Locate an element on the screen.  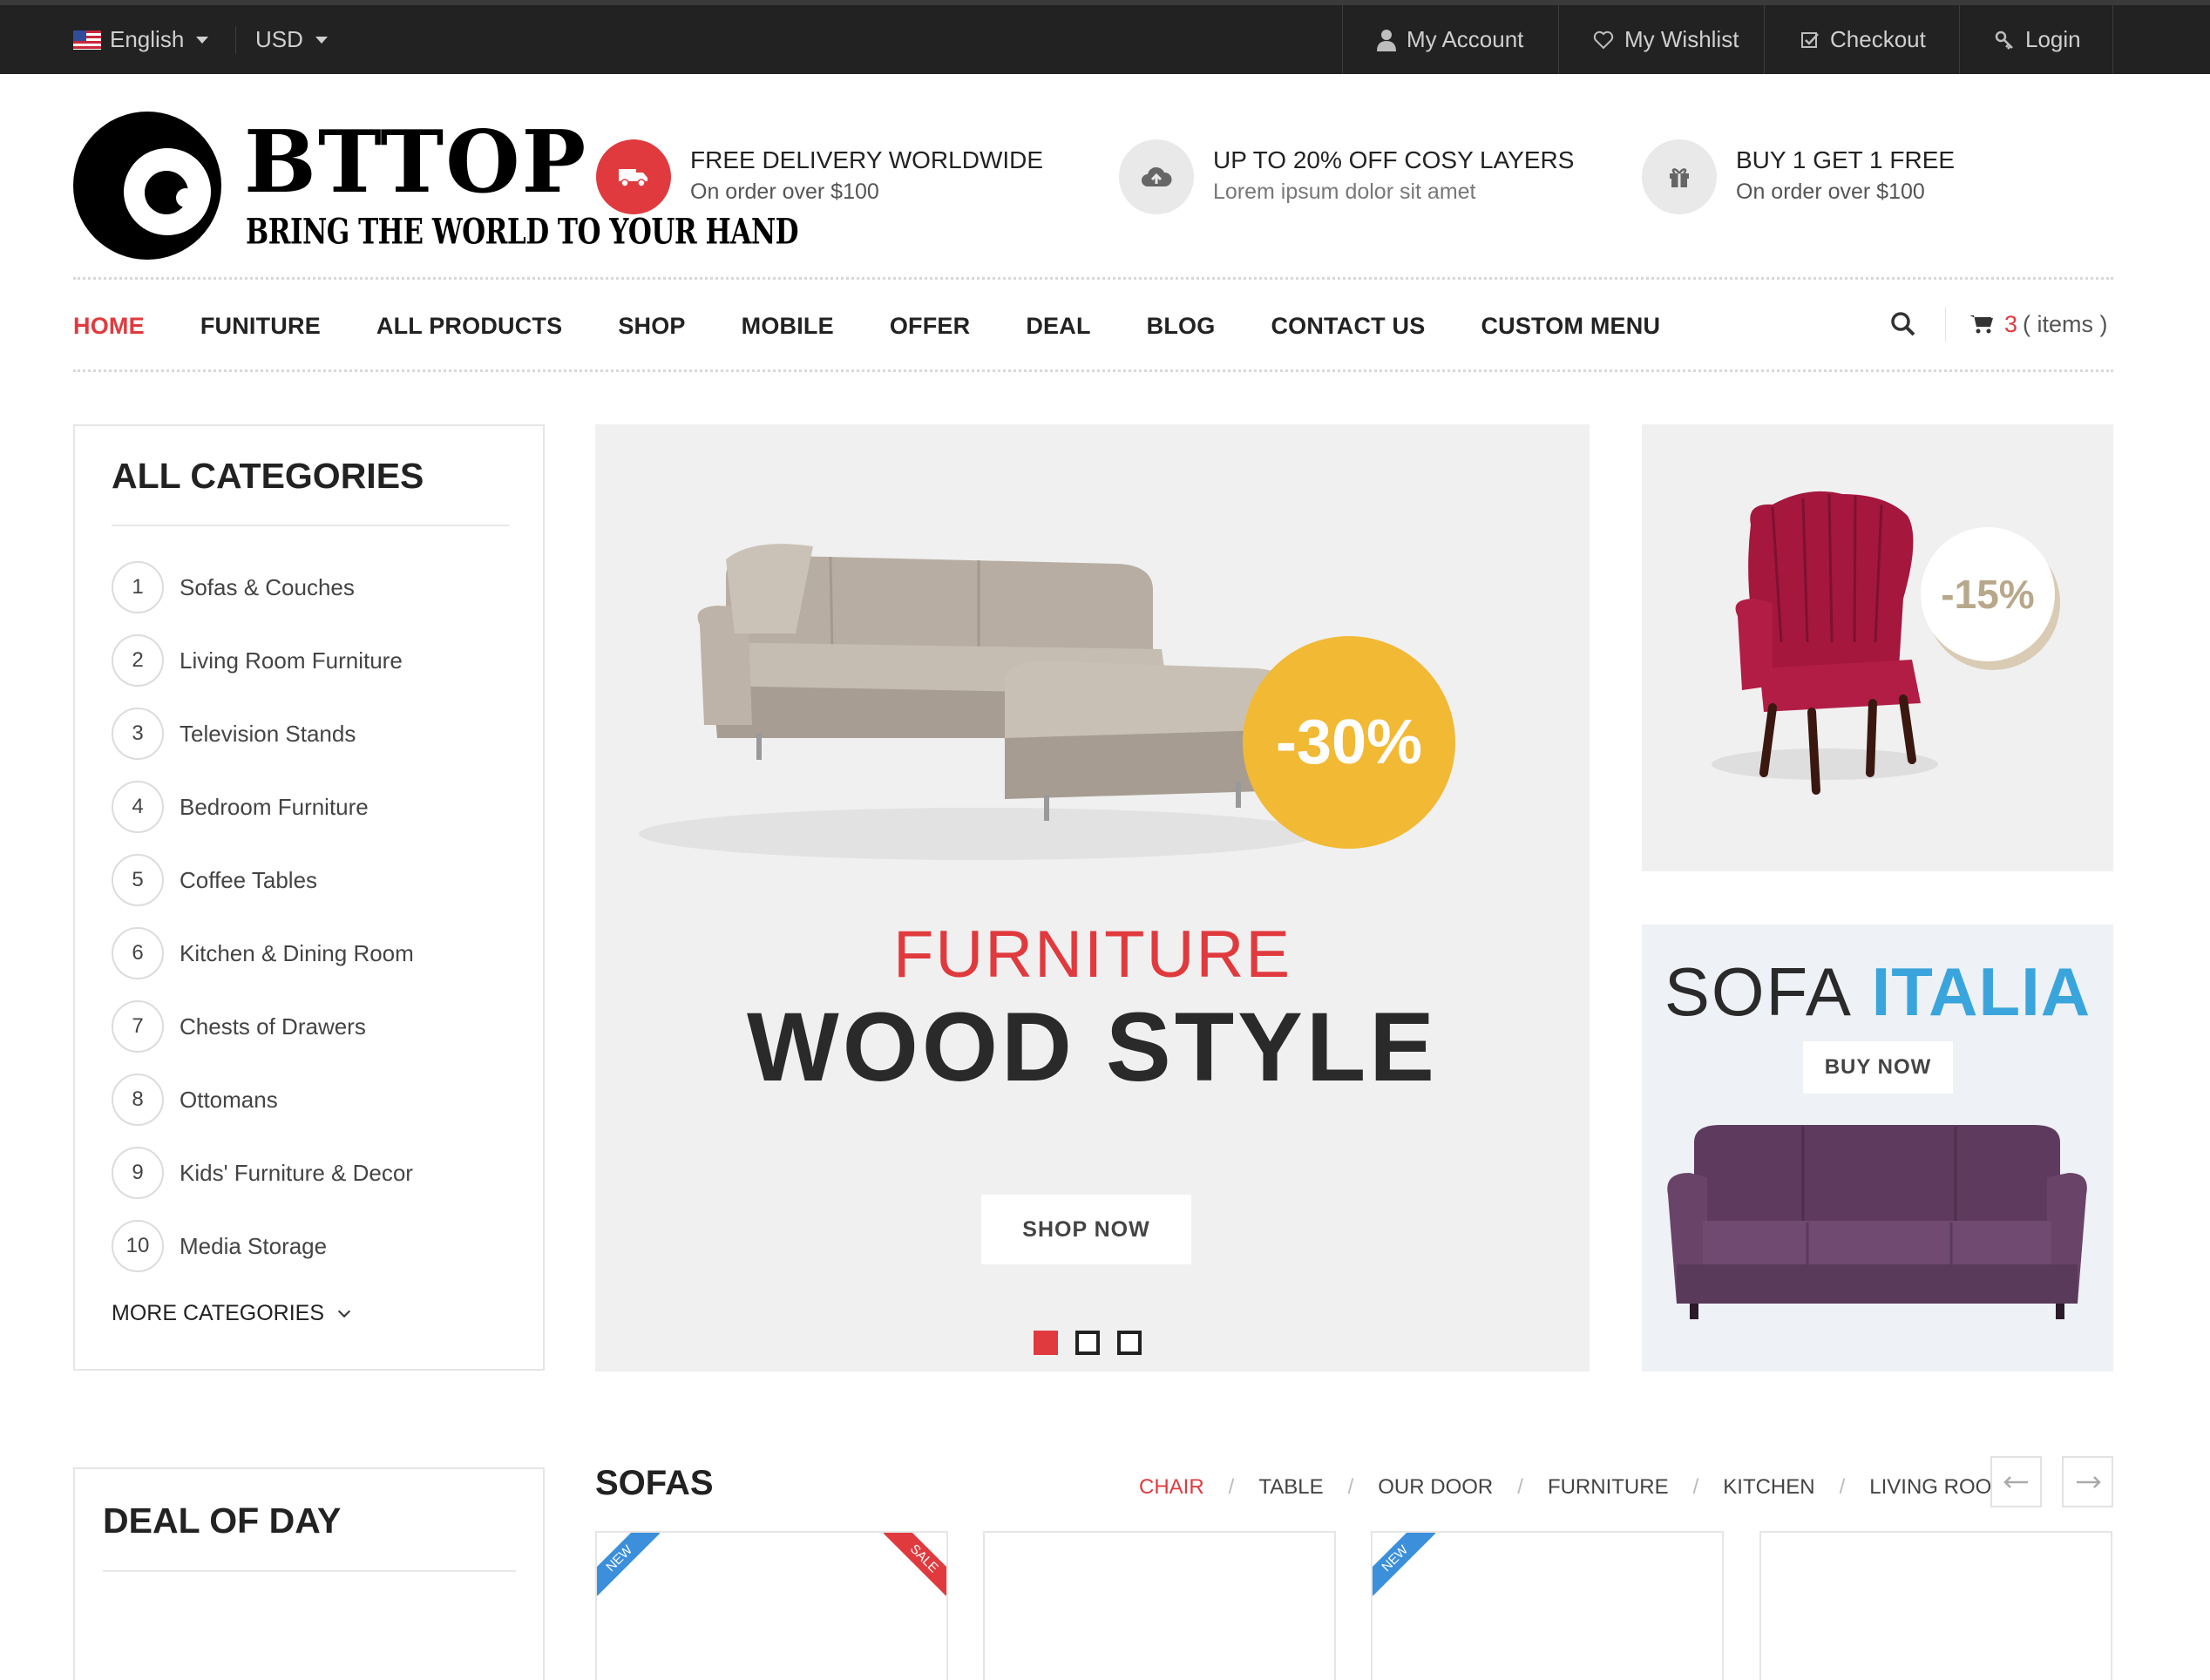
user-icon is located at coordinates (1386, 40).